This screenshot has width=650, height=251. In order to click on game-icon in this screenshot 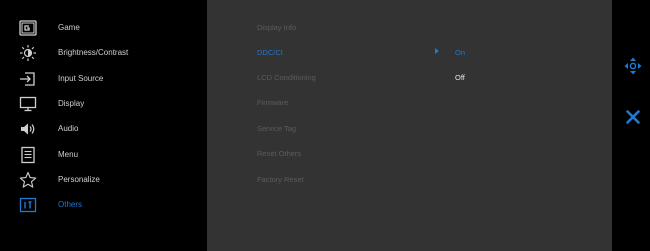, I will do `click(28, 28)`.